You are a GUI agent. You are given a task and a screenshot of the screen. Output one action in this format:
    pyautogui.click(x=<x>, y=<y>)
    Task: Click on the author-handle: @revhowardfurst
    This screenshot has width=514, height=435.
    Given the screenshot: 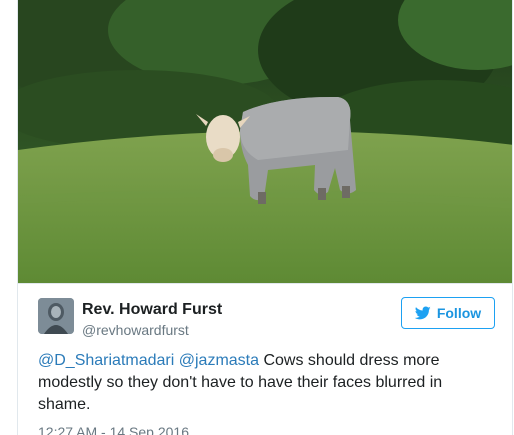 What is the action you would take?
    pyautogui.click(x=135, y=330)
    